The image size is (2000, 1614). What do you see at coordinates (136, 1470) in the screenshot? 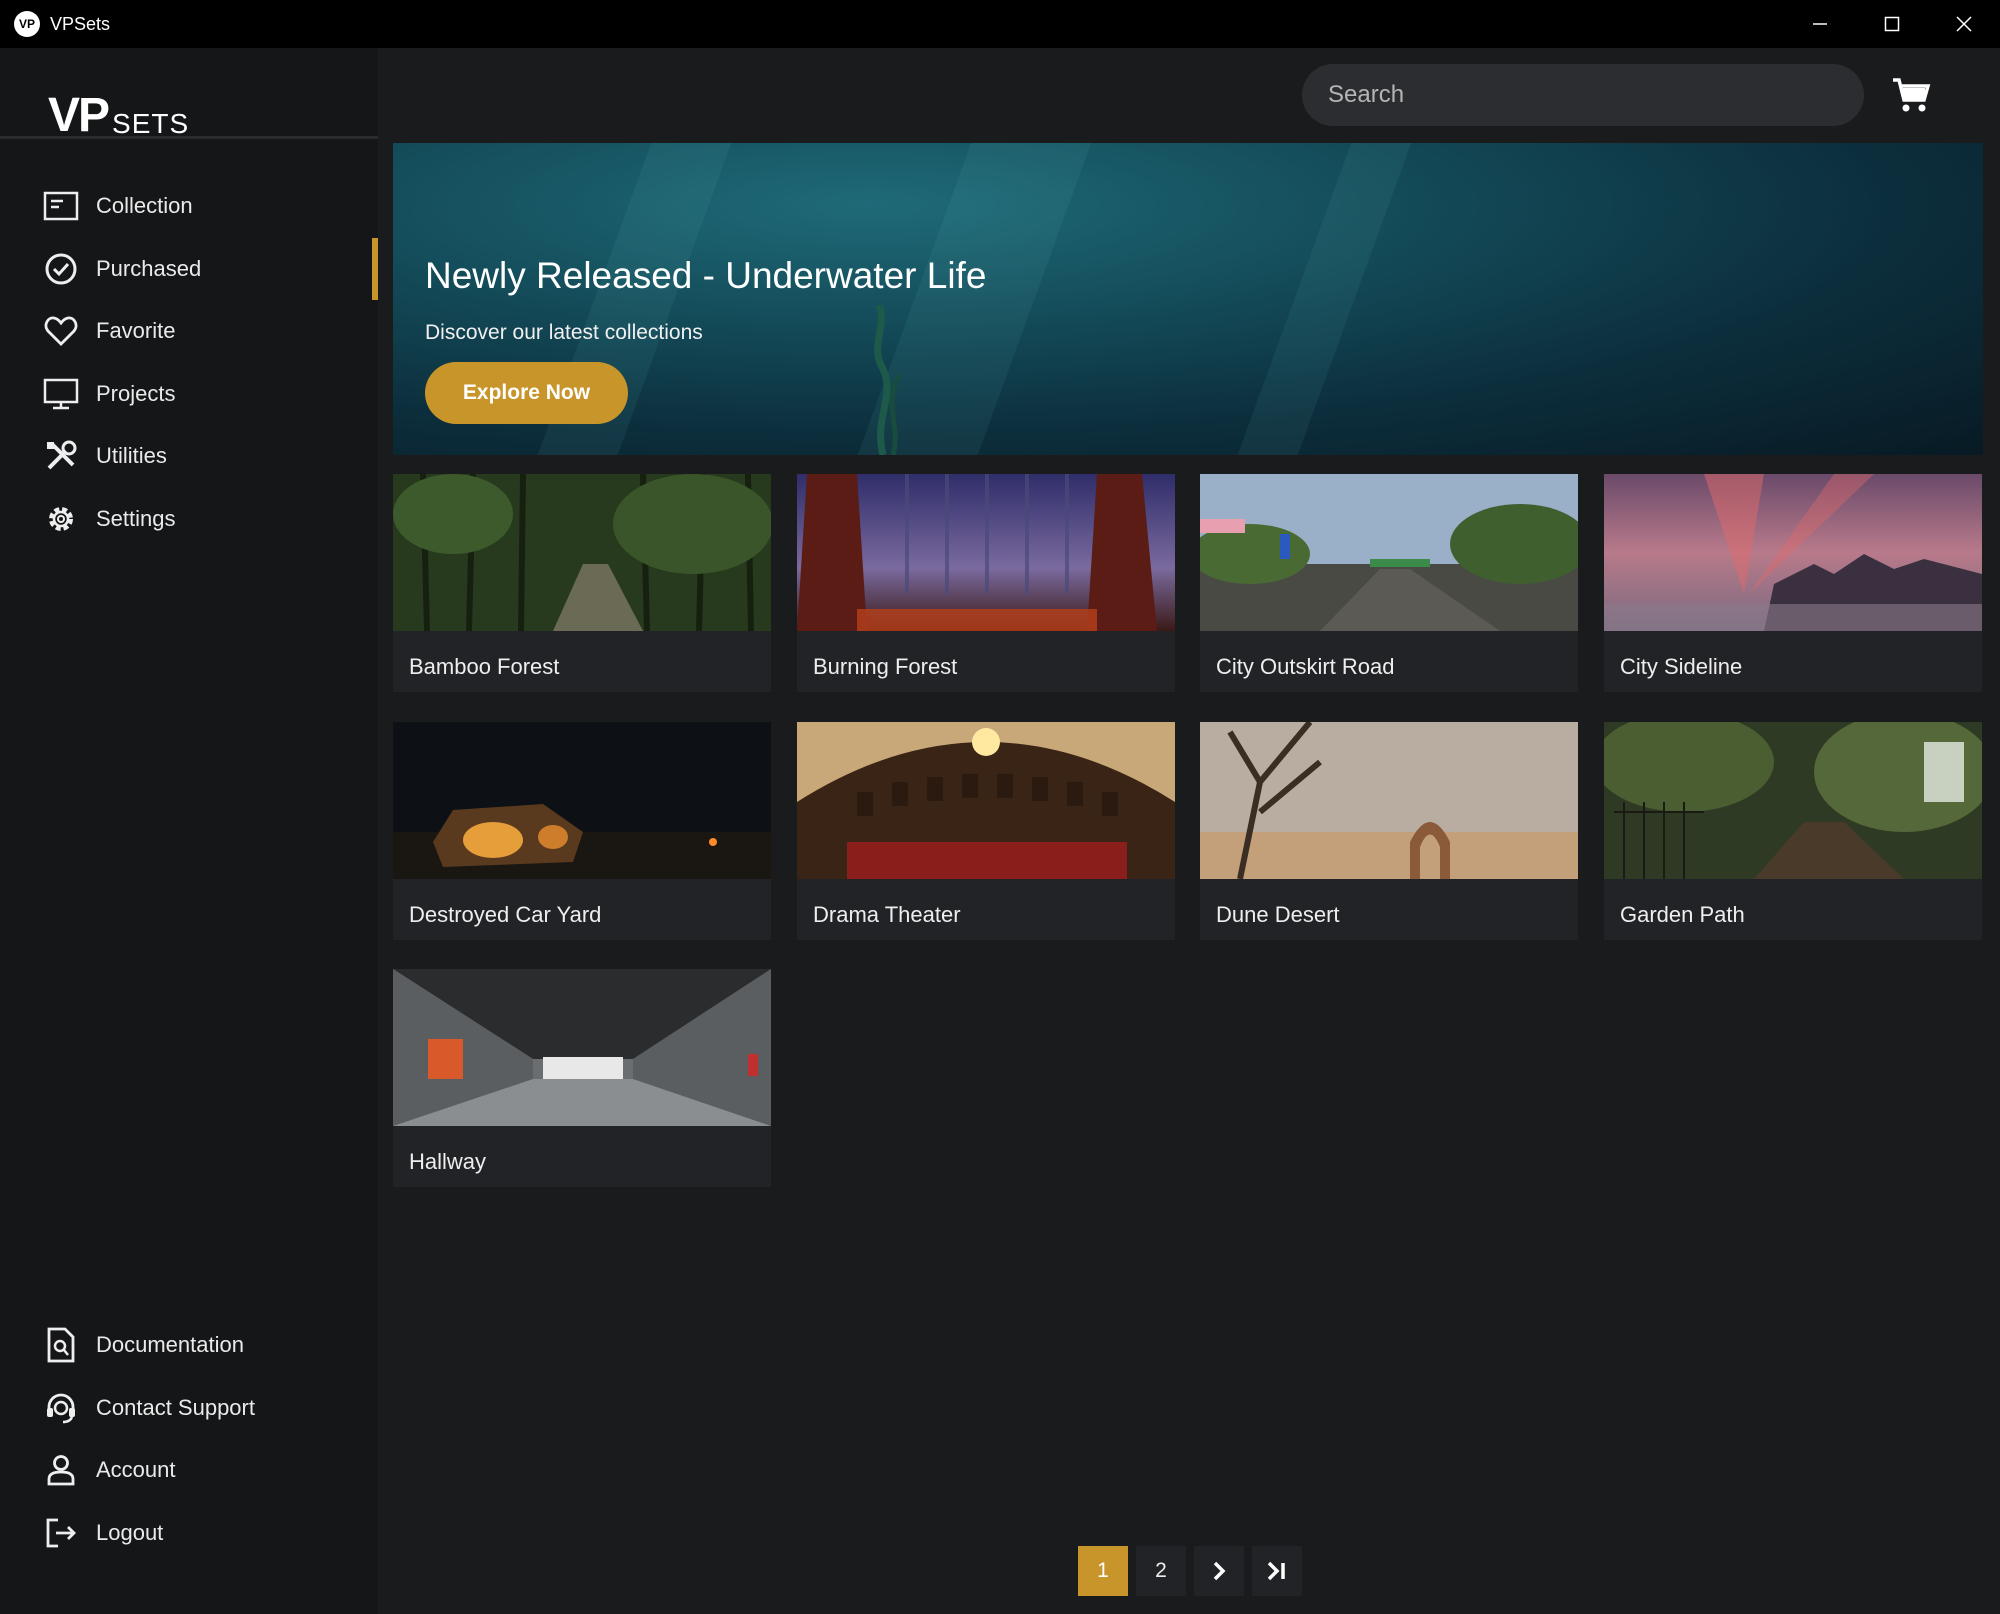
I see `sidebar-item-label: Account` at bounding box center [136, 1470].